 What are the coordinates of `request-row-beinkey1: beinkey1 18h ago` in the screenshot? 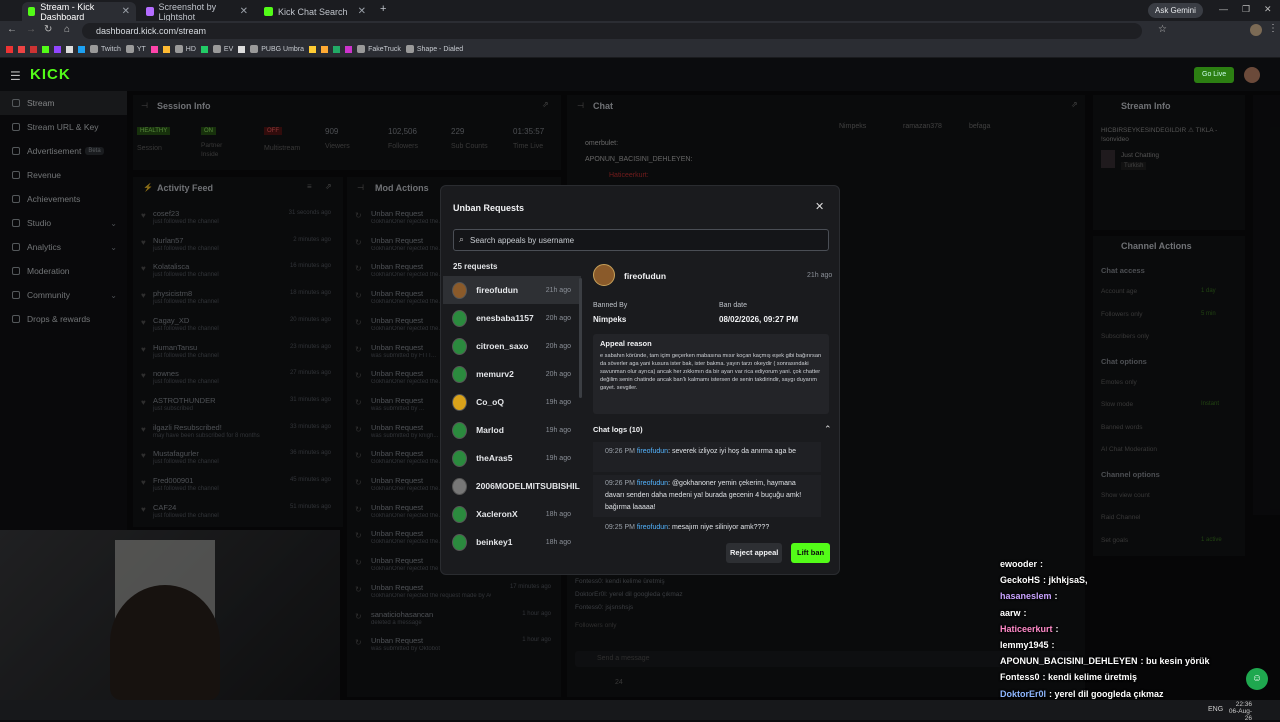 It's located at (512, 542).